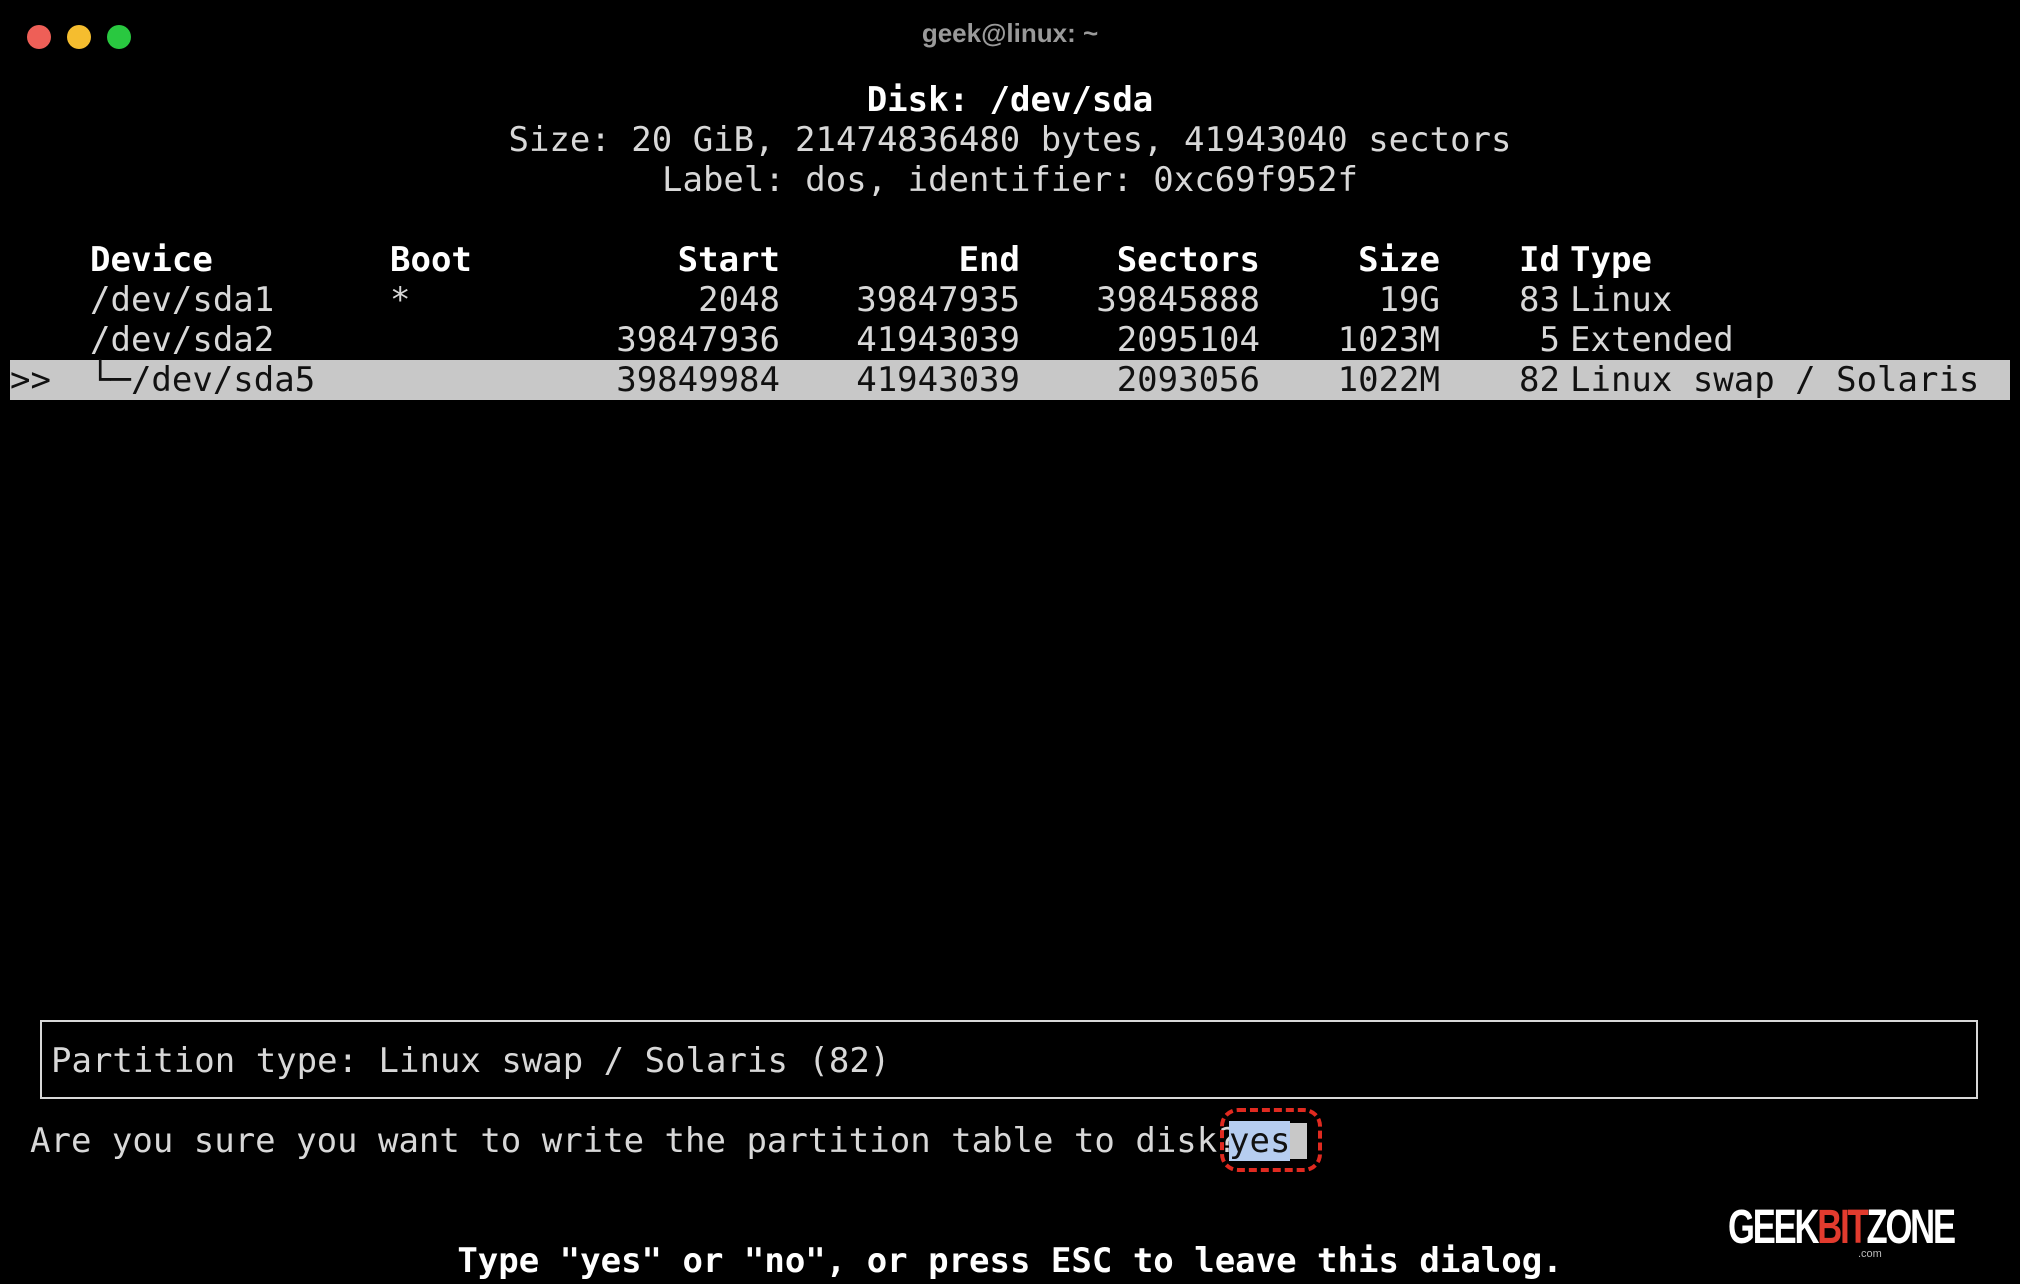  What do you see at coordinates (1911, 1227) in the screenshot?
I see `watermark-zone: ZONE` at bounding box center [1911, 1227].